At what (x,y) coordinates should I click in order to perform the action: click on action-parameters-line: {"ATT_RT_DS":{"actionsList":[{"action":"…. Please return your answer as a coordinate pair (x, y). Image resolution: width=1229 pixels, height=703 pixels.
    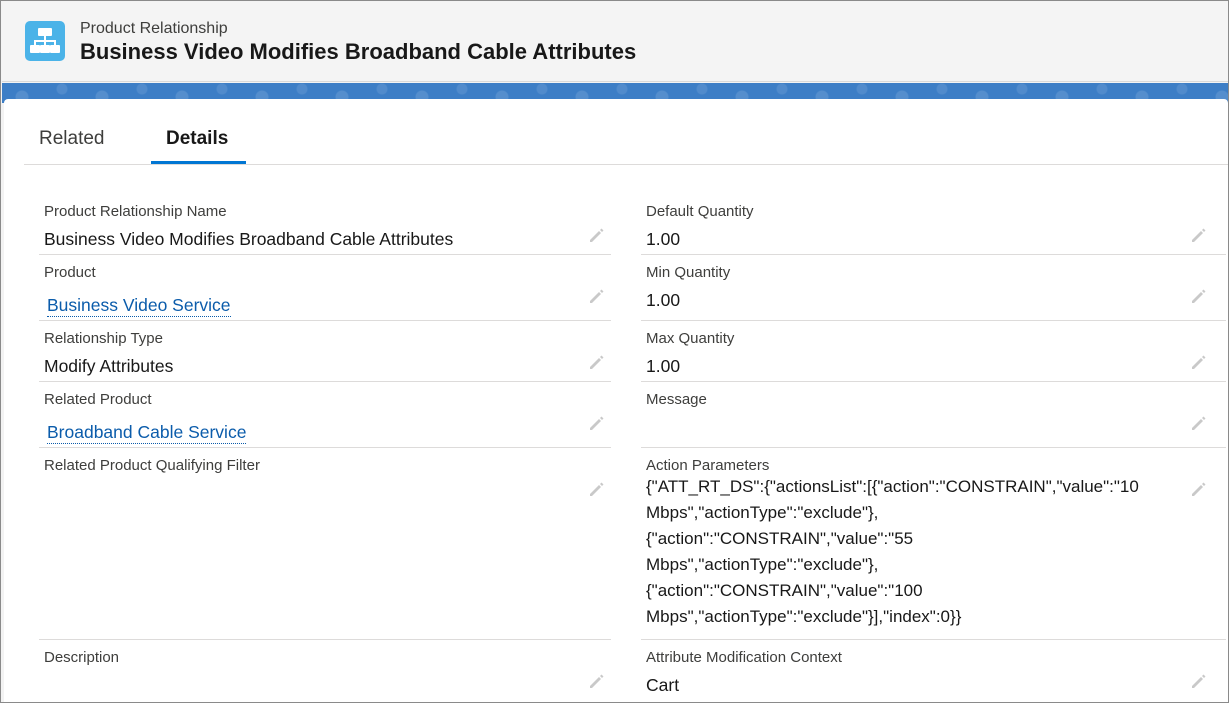
    Looking at the image, I should click on (892, 486).